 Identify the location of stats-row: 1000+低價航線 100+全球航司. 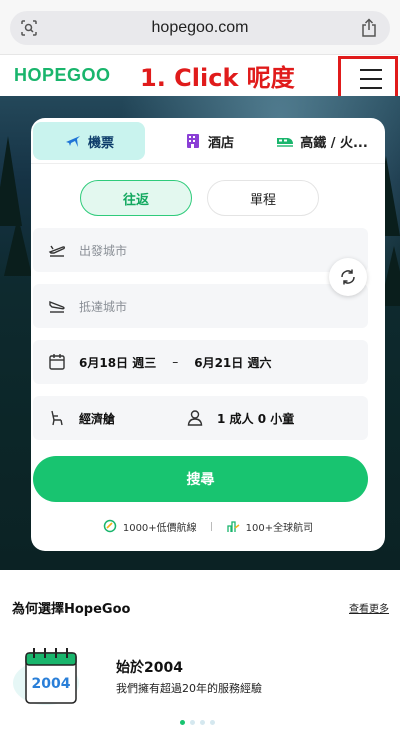
(208, 526).